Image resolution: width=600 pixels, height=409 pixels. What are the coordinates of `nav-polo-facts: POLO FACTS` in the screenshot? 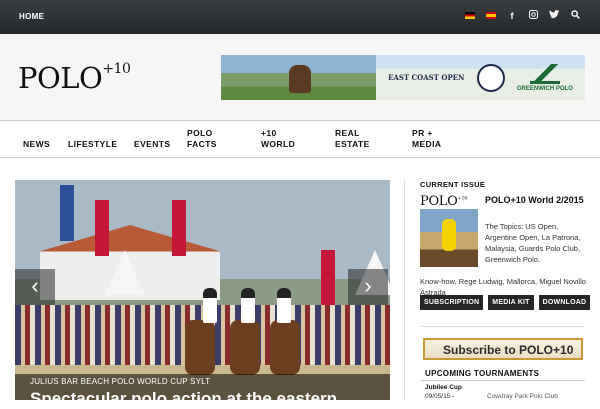 It's located at (207, 139).